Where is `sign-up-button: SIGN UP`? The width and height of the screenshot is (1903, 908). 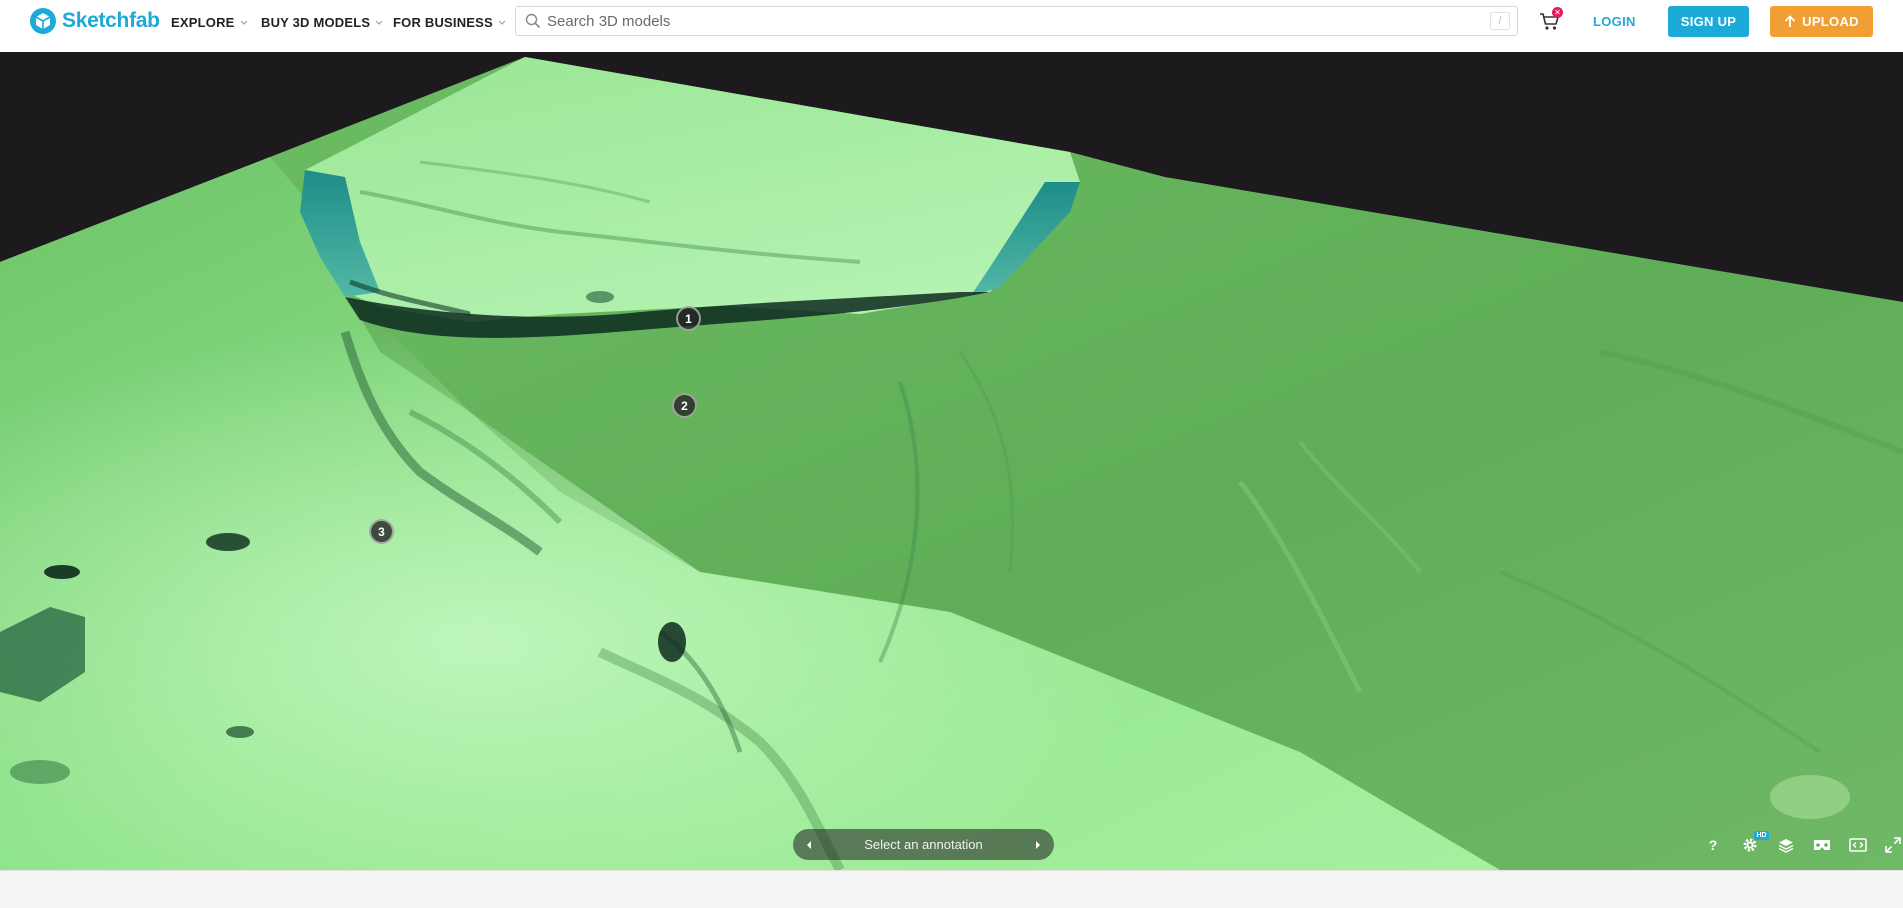 sign-up-button: SIGN UP is located at coordinates (1708, 21).